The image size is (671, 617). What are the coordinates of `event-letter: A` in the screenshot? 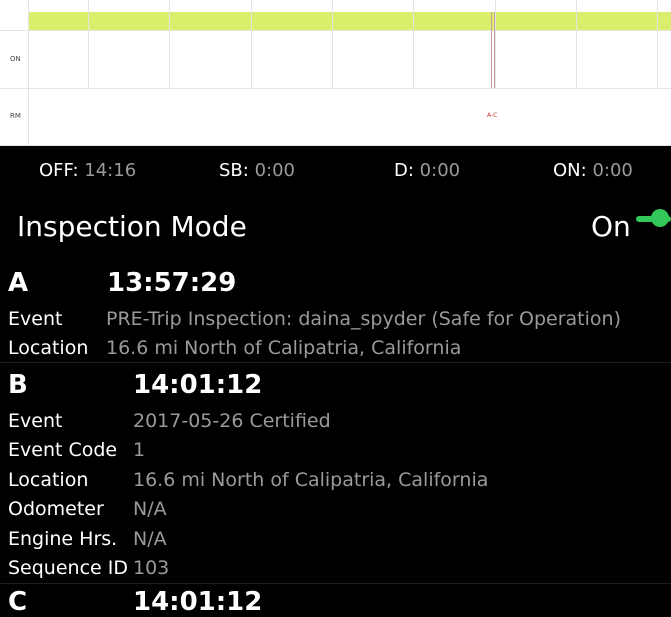 It's located at (18, 283).